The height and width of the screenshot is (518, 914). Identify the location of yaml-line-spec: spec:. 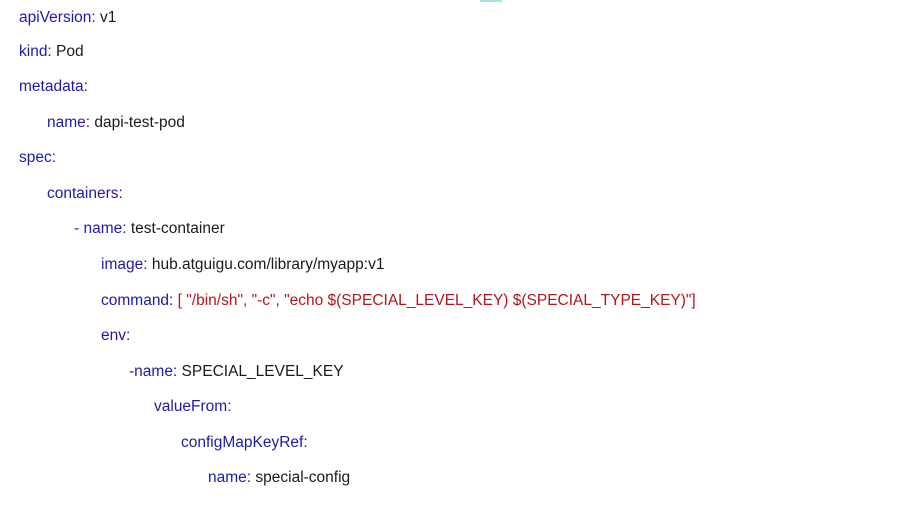
(37, 158).